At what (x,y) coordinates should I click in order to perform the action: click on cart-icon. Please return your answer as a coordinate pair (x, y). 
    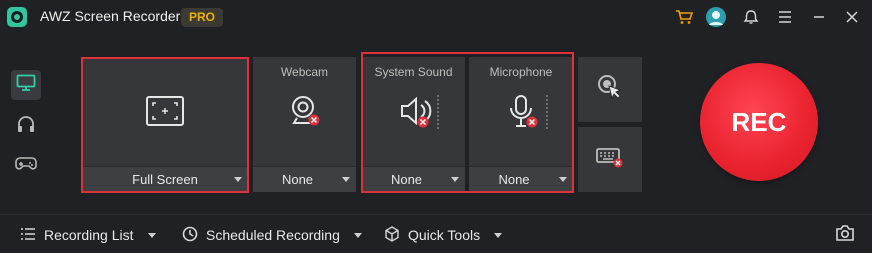
    Looking at the image, I should click on (684, 17).